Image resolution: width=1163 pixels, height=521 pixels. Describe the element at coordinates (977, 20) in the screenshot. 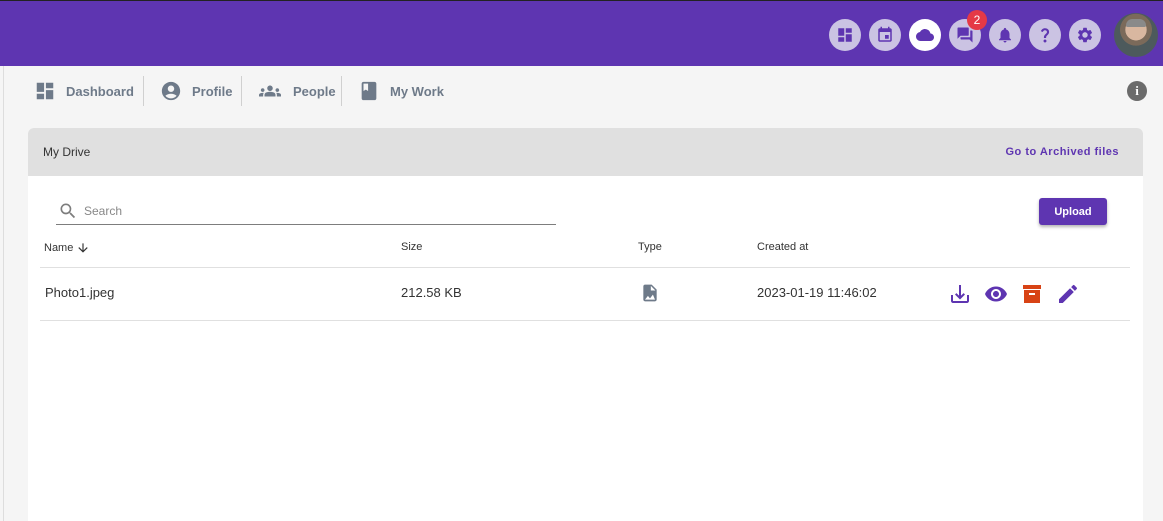

I see `unread-badge: 2` at that location.